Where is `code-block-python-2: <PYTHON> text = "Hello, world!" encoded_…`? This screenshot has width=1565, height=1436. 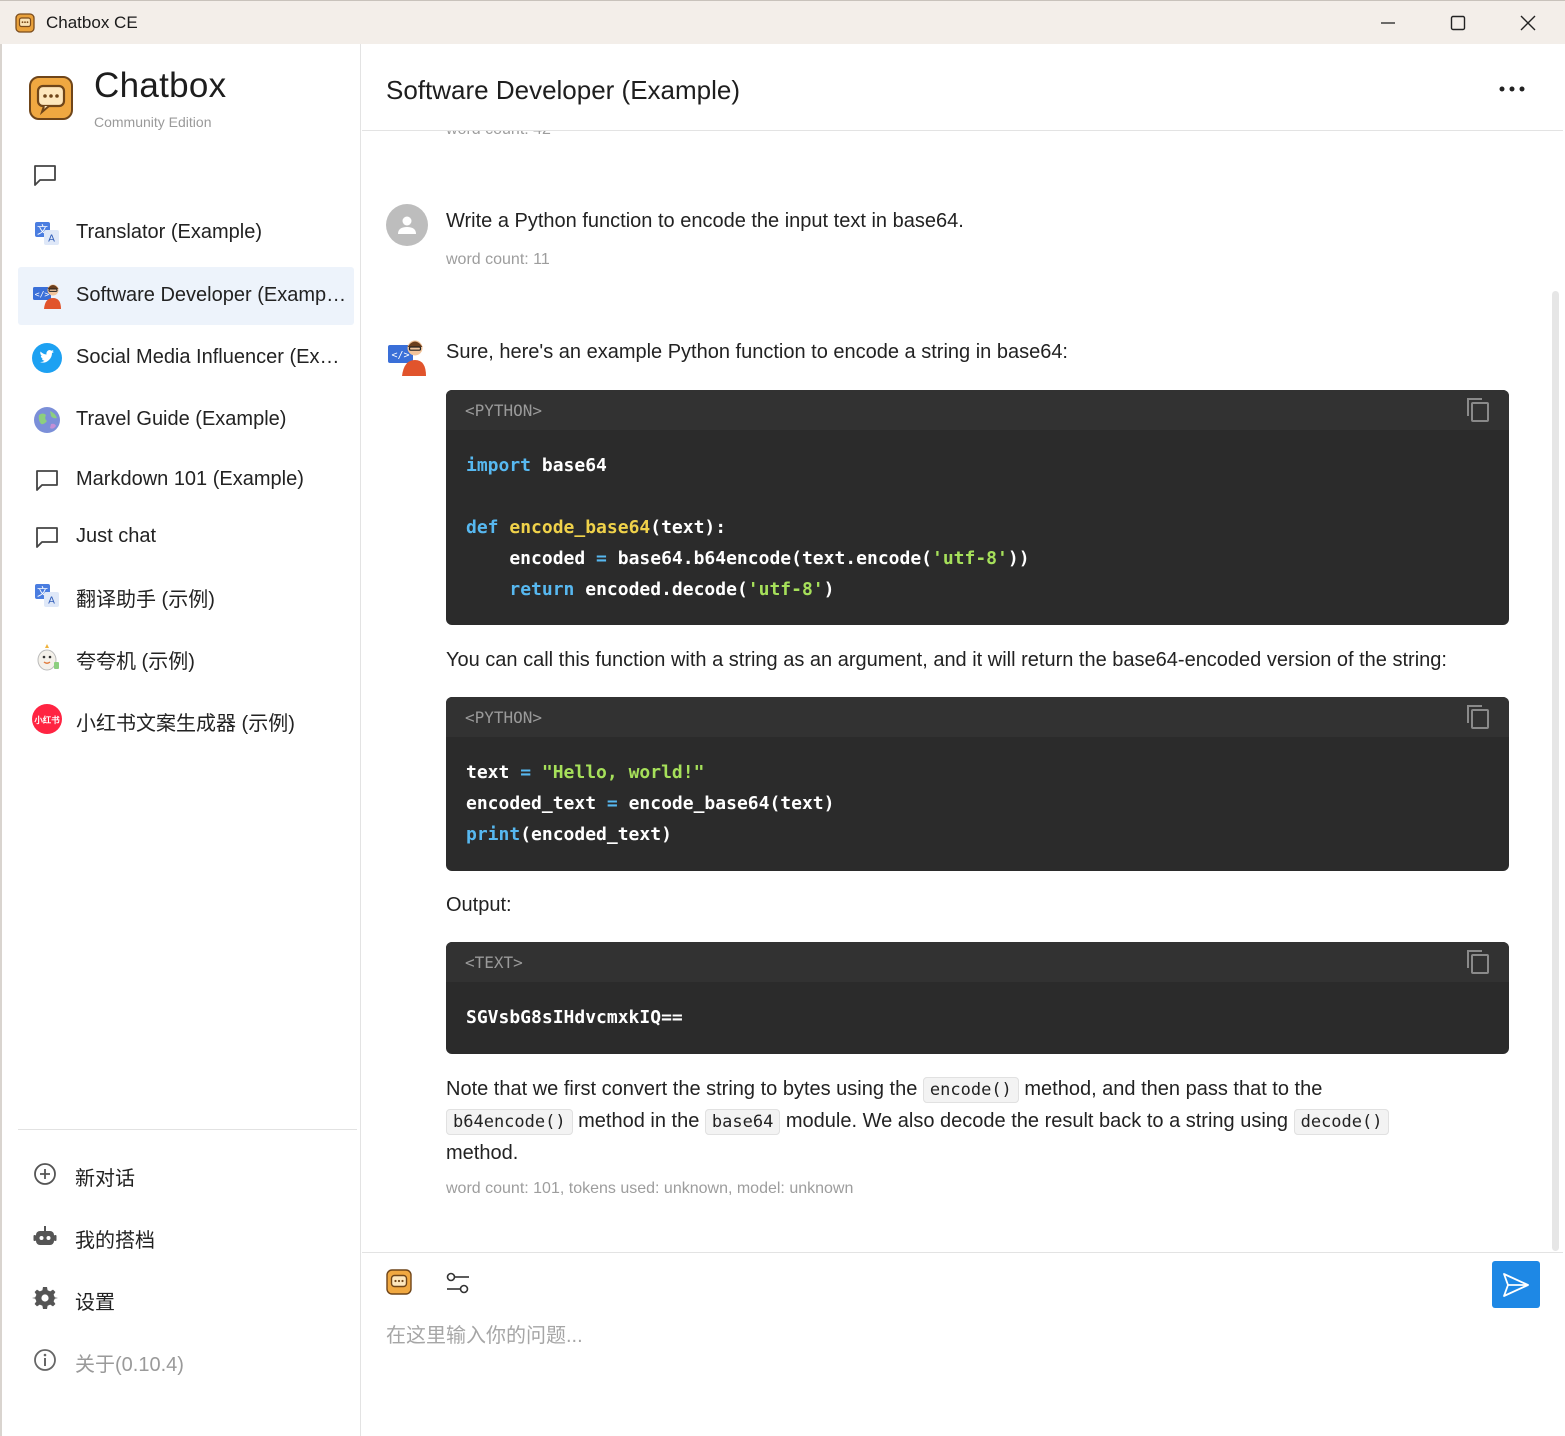
code-block-python-2: <PYTHON> text = "Hello, world!" encoded_… is located at coordinates (977, 784).